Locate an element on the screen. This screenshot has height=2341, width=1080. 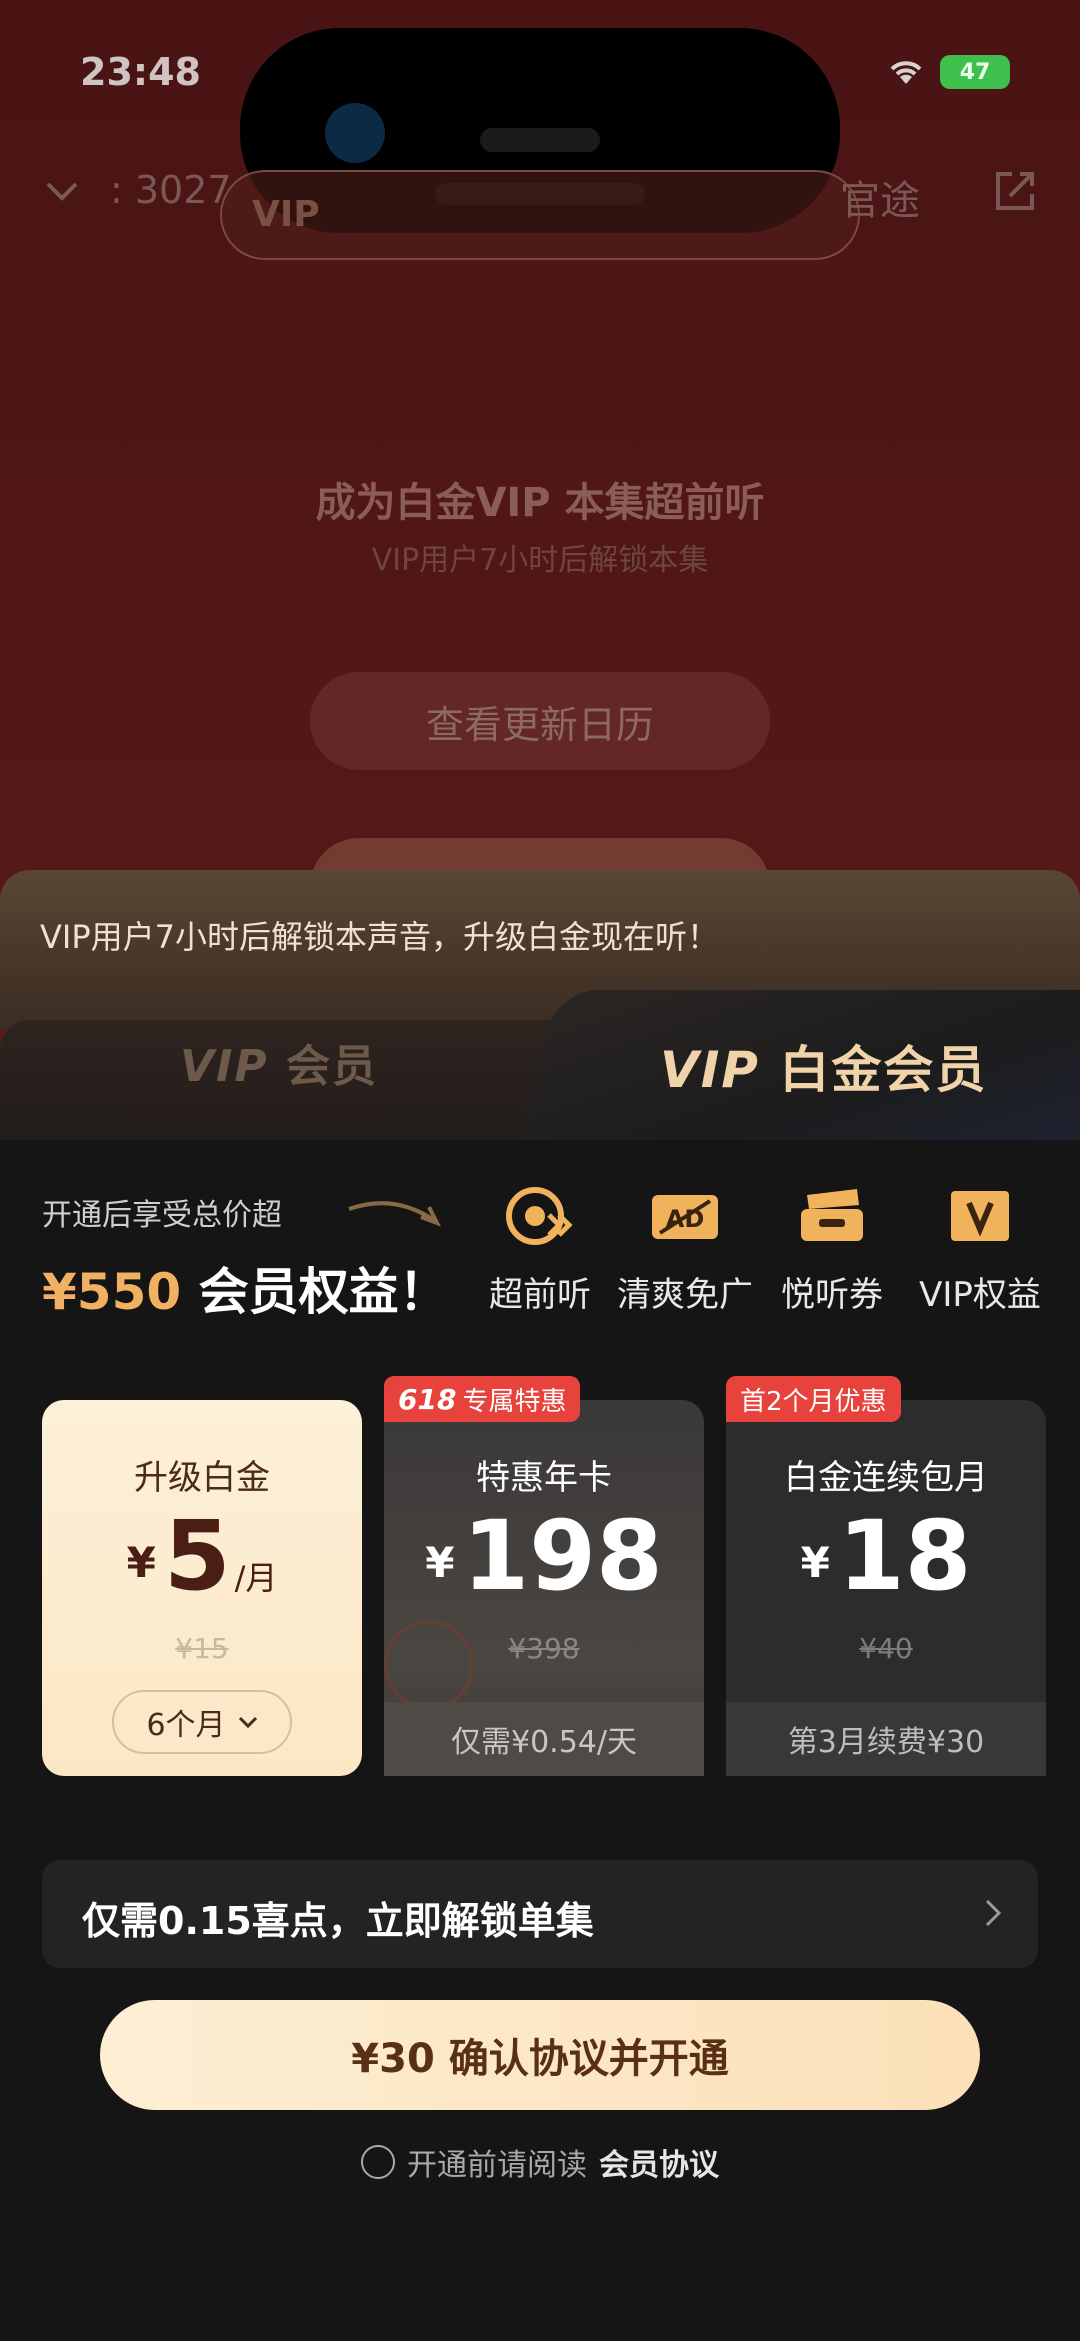
plan-price: ¥18 is located at coordinates (886, 1556).